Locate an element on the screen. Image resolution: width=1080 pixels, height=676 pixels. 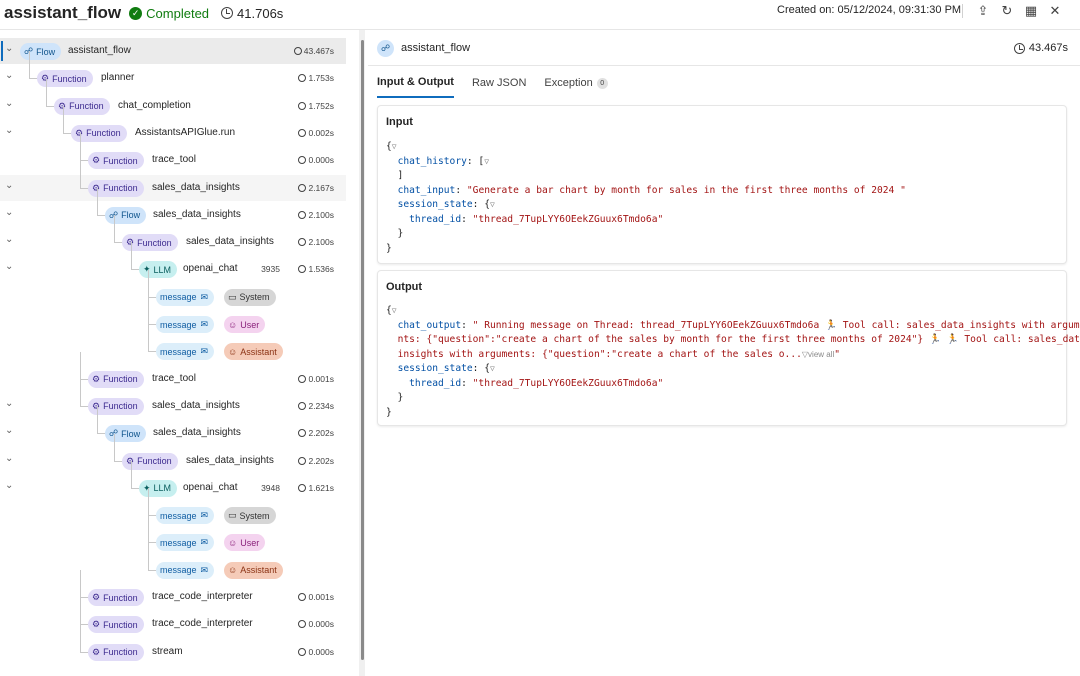
tree-row: ⌄⚙Functionchat_completion1.752s is located at coordinates (173, 98).